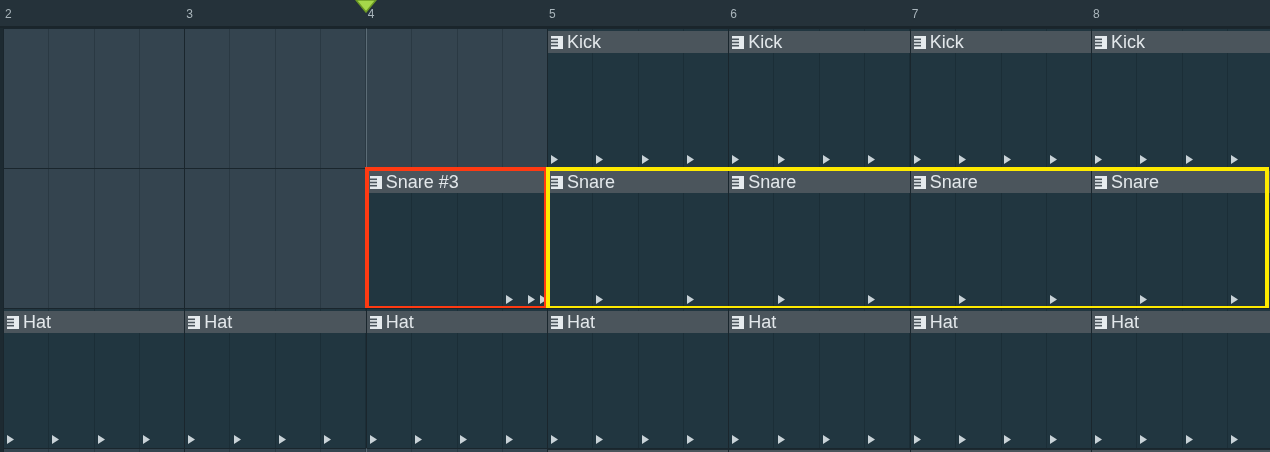 This screenshot has height=452, width=1270. What do you see at coordinates (733, 14) in the screenshot?
I see `bar-number: 6` at bounding box center [733, 14].